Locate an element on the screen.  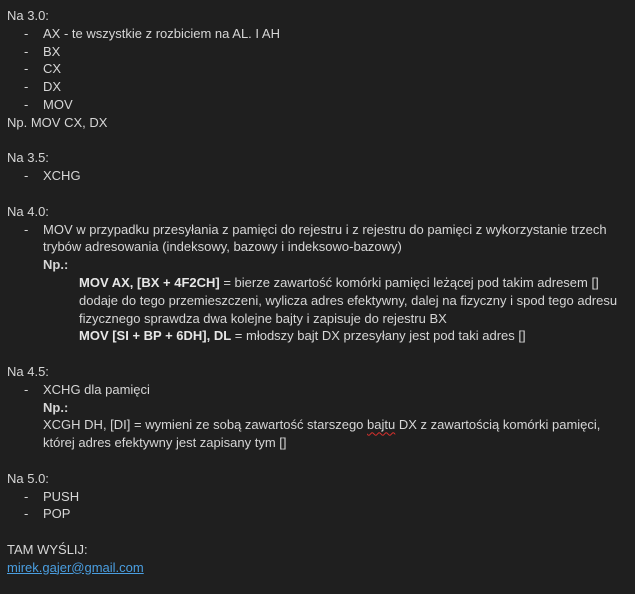
heading-4-0: Na 4.0: is located at coordinates (28, 211).